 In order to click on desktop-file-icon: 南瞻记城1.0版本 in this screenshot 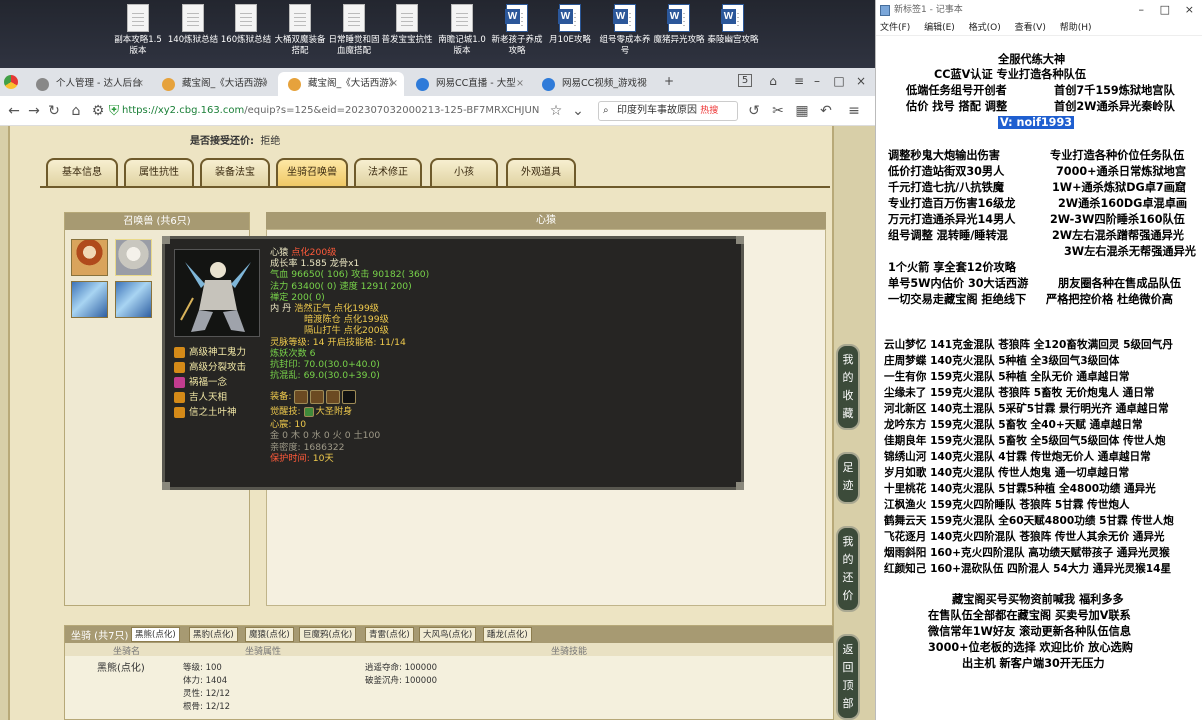, I will do `click(462, 30)`.